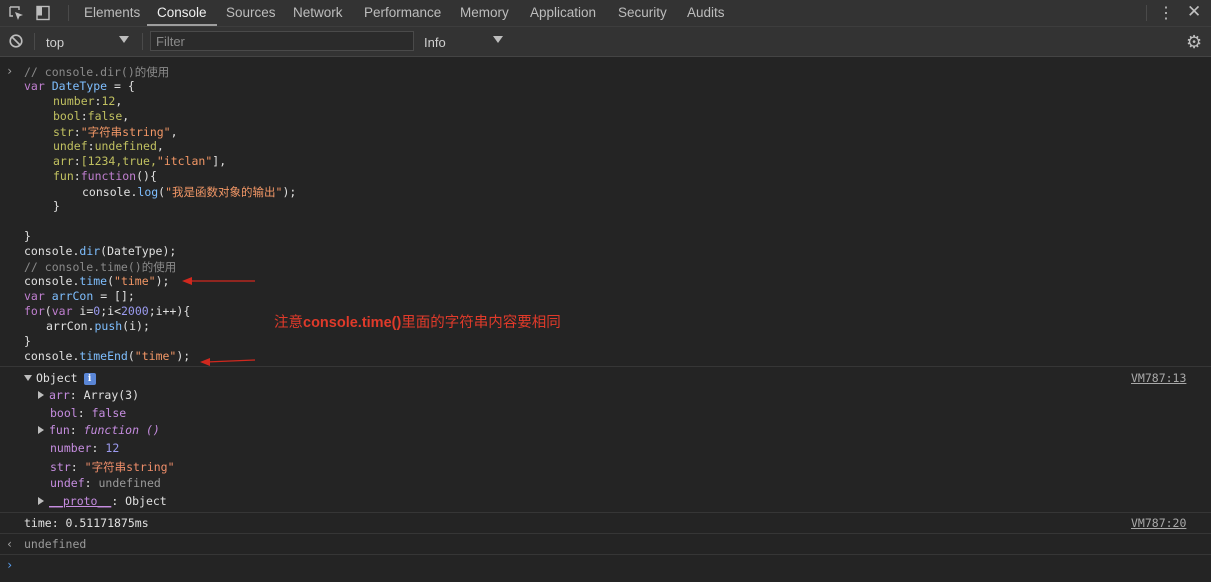 Image resolution: width=1211 pixels, height=582 pixels. What do you see at coordinates (16, 41) in the screenshot?
I see `clear-console-icon` at bounding box center [16, 41].